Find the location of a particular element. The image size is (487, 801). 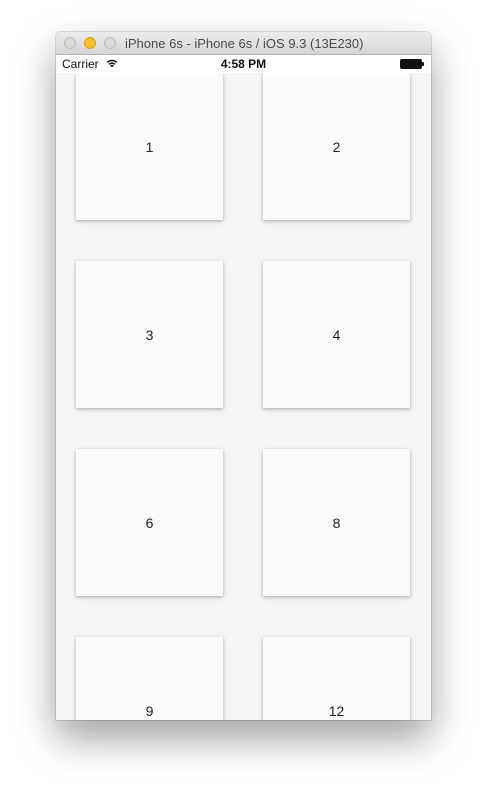

tile-label: 4 is located at coordinates (336, 334).